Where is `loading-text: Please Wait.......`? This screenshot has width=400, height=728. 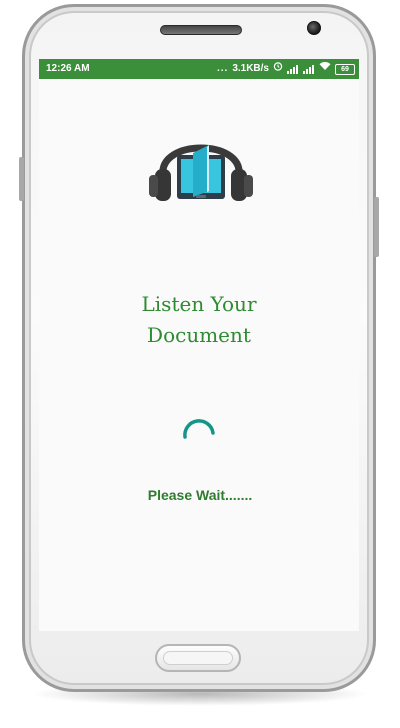 loading-text: Please Wait....... is located at coordinates (200, 495).